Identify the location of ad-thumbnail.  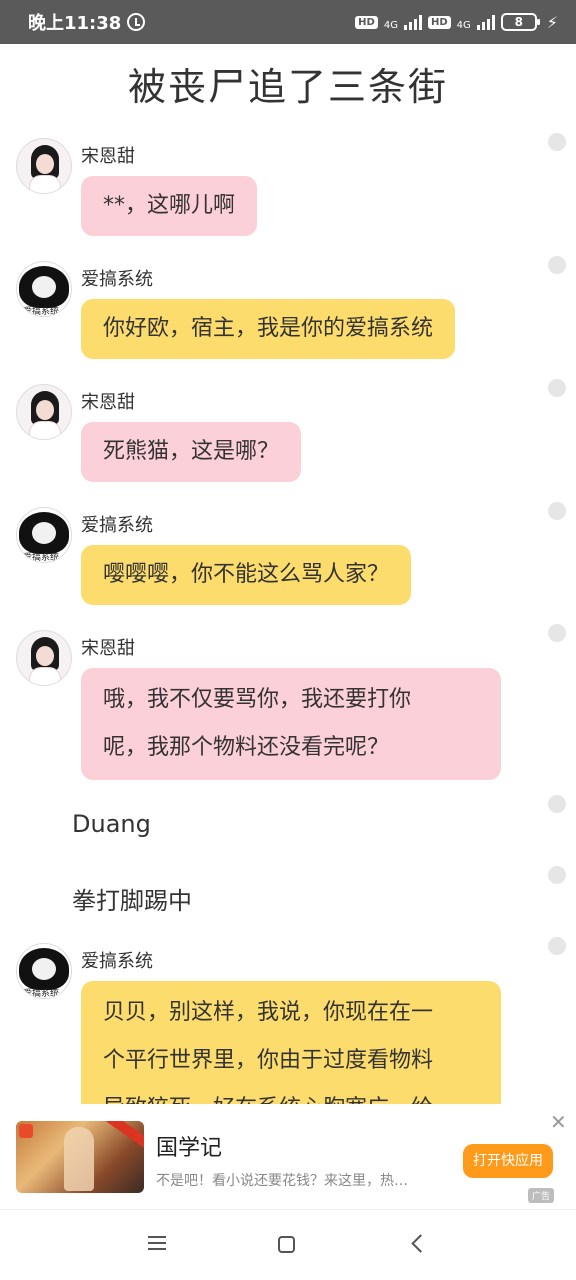
(80, 1157).